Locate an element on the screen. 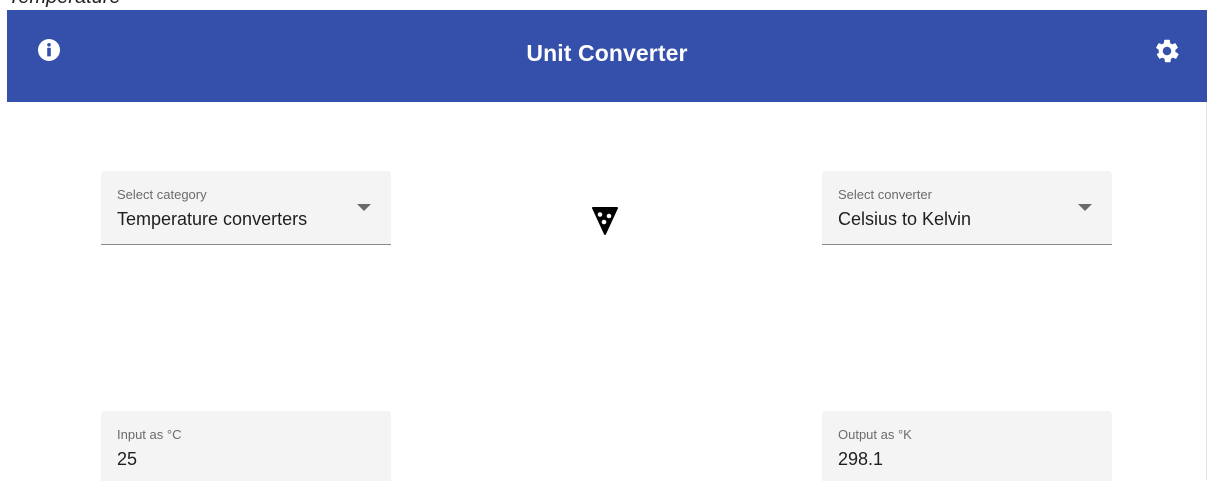  input-field: Input as °C 25 is located at coordinates (246, 446).